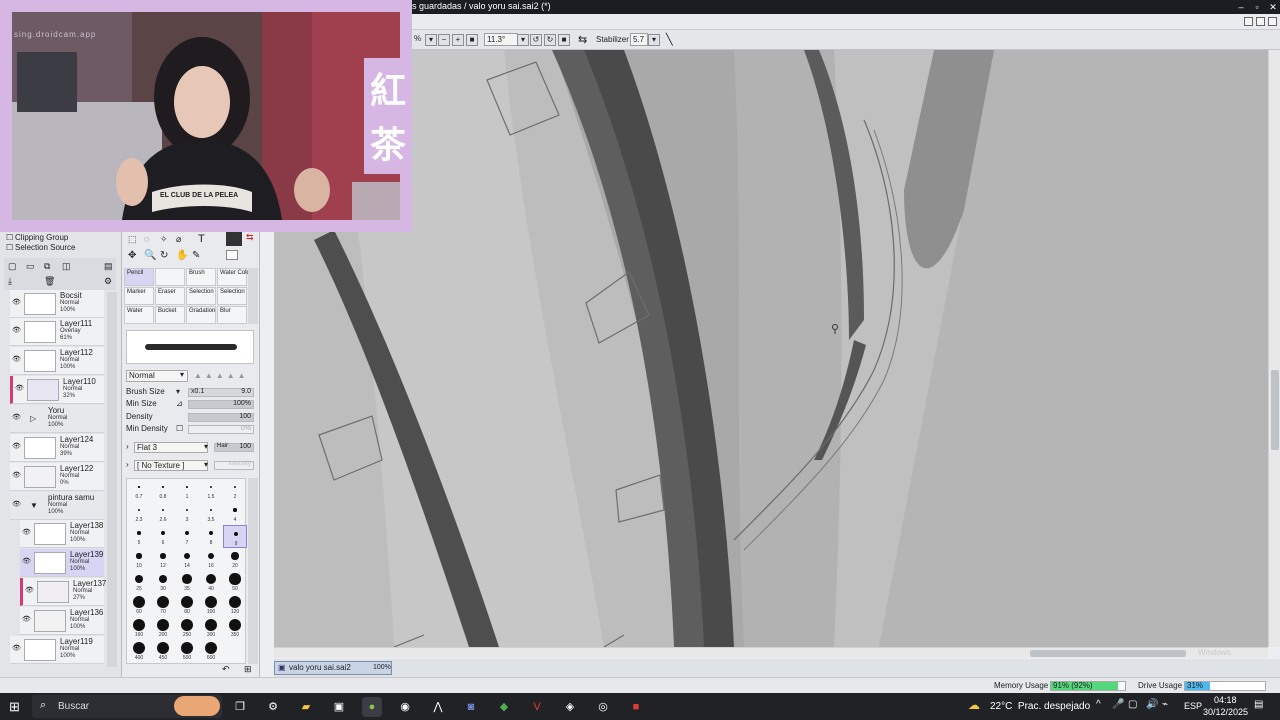 Image resolution: width=1280 pixels, height=720 pixels. I want to click on swap-colors-icon: ⇆, so click(250, 237).